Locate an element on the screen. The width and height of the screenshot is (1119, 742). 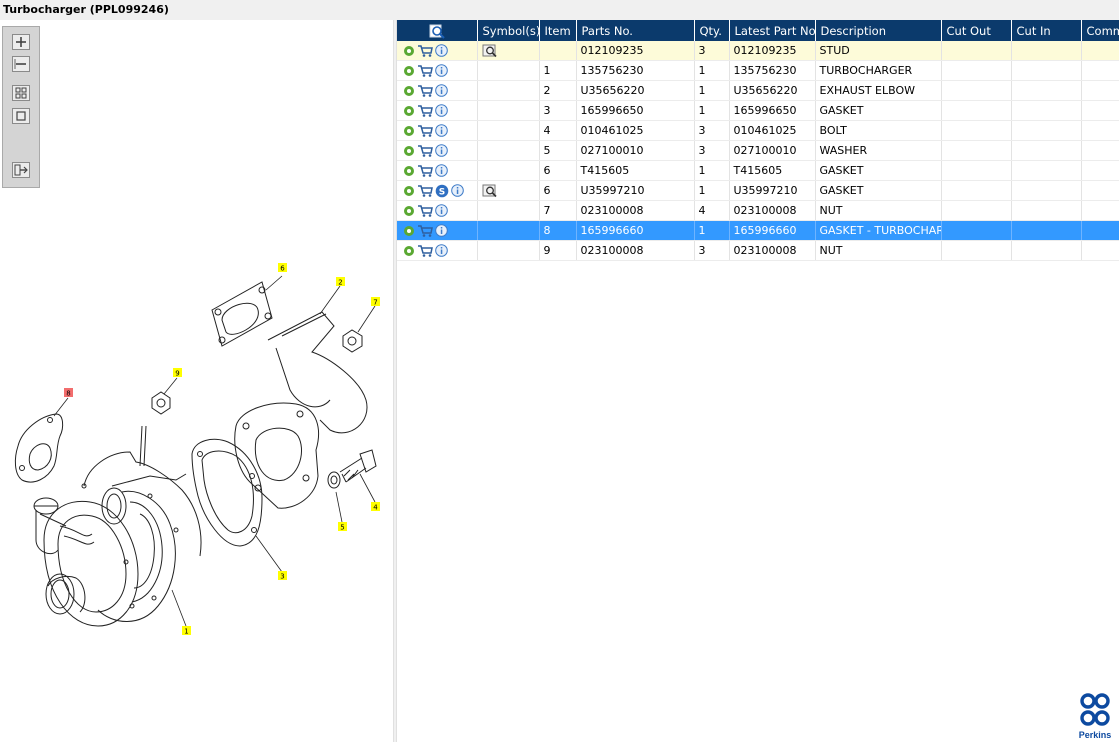
cell-latest-part-no: 012109235 is located at coordinates (772, 51).